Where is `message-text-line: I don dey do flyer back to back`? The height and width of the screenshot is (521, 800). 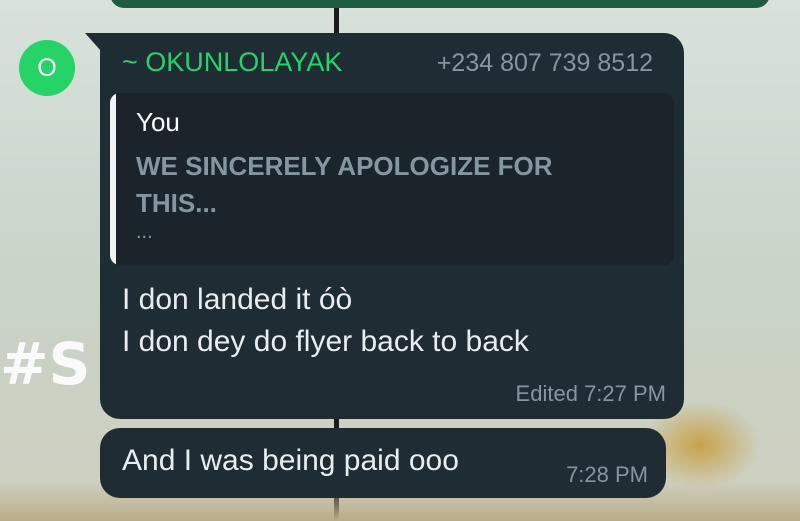
message-text-line: I don dey do flyer back to back is located at coordinates (325, 341).